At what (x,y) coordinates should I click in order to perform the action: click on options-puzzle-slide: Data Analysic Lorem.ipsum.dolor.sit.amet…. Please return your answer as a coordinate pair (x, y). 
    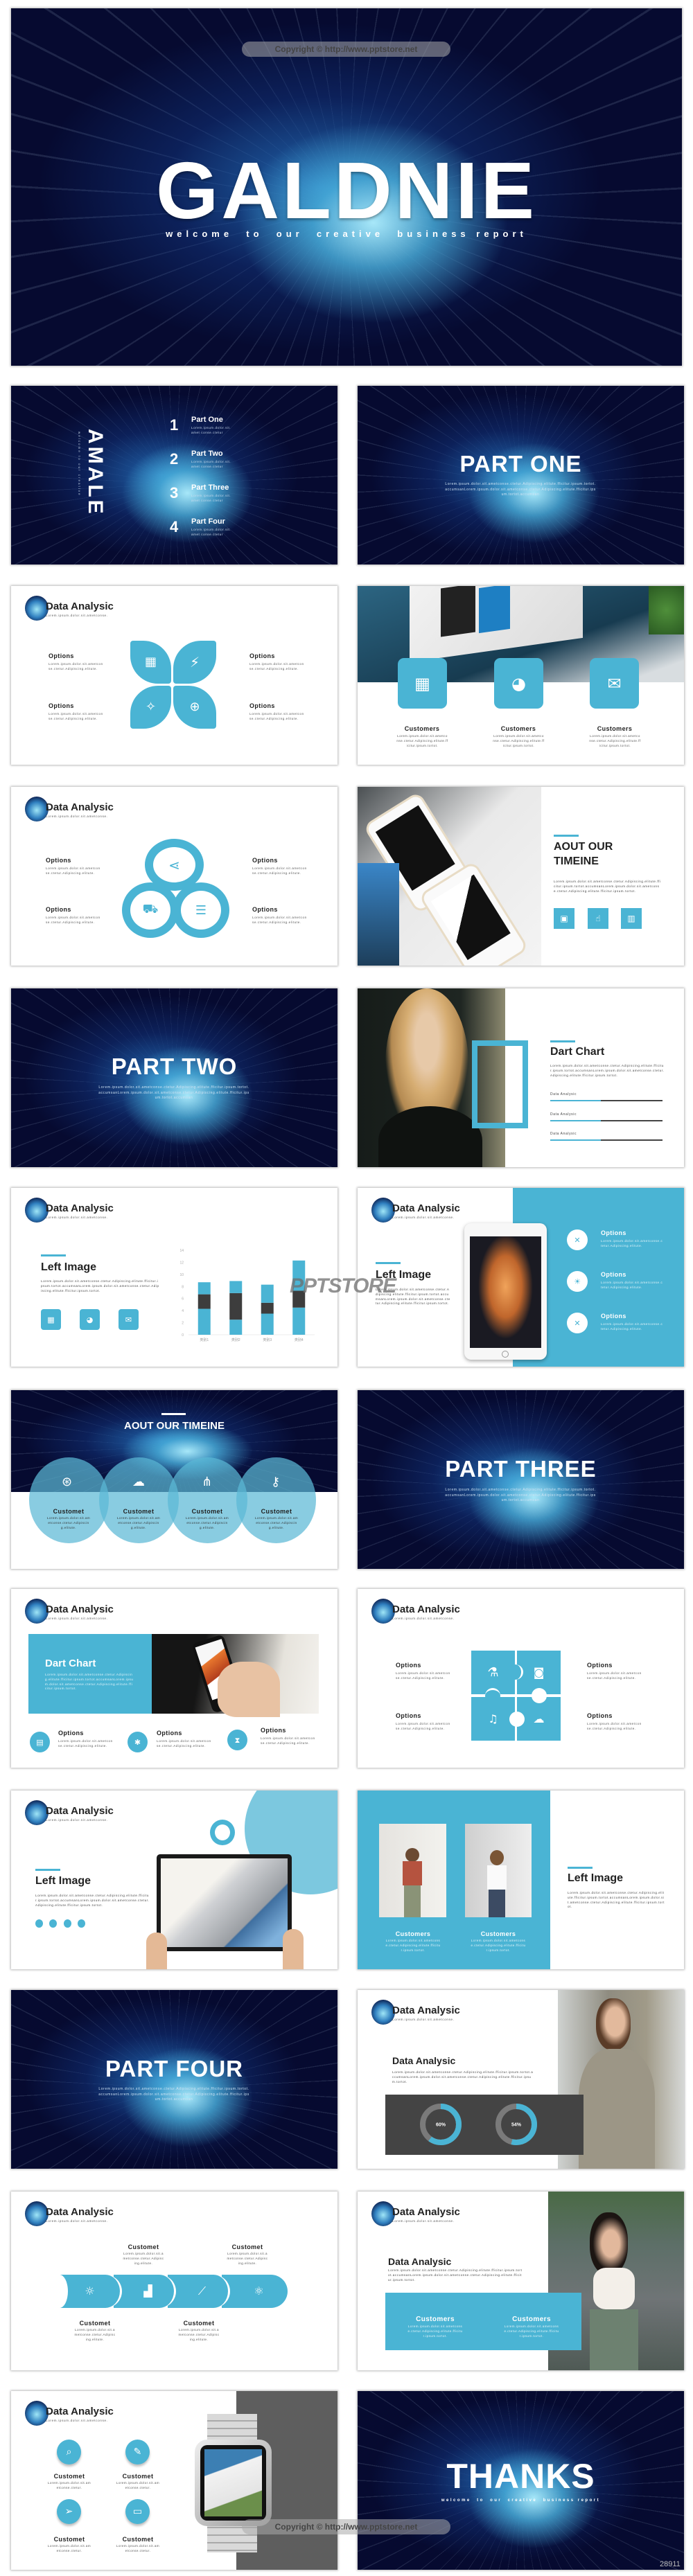
    Looking at the image, I should click on (521, 1678).